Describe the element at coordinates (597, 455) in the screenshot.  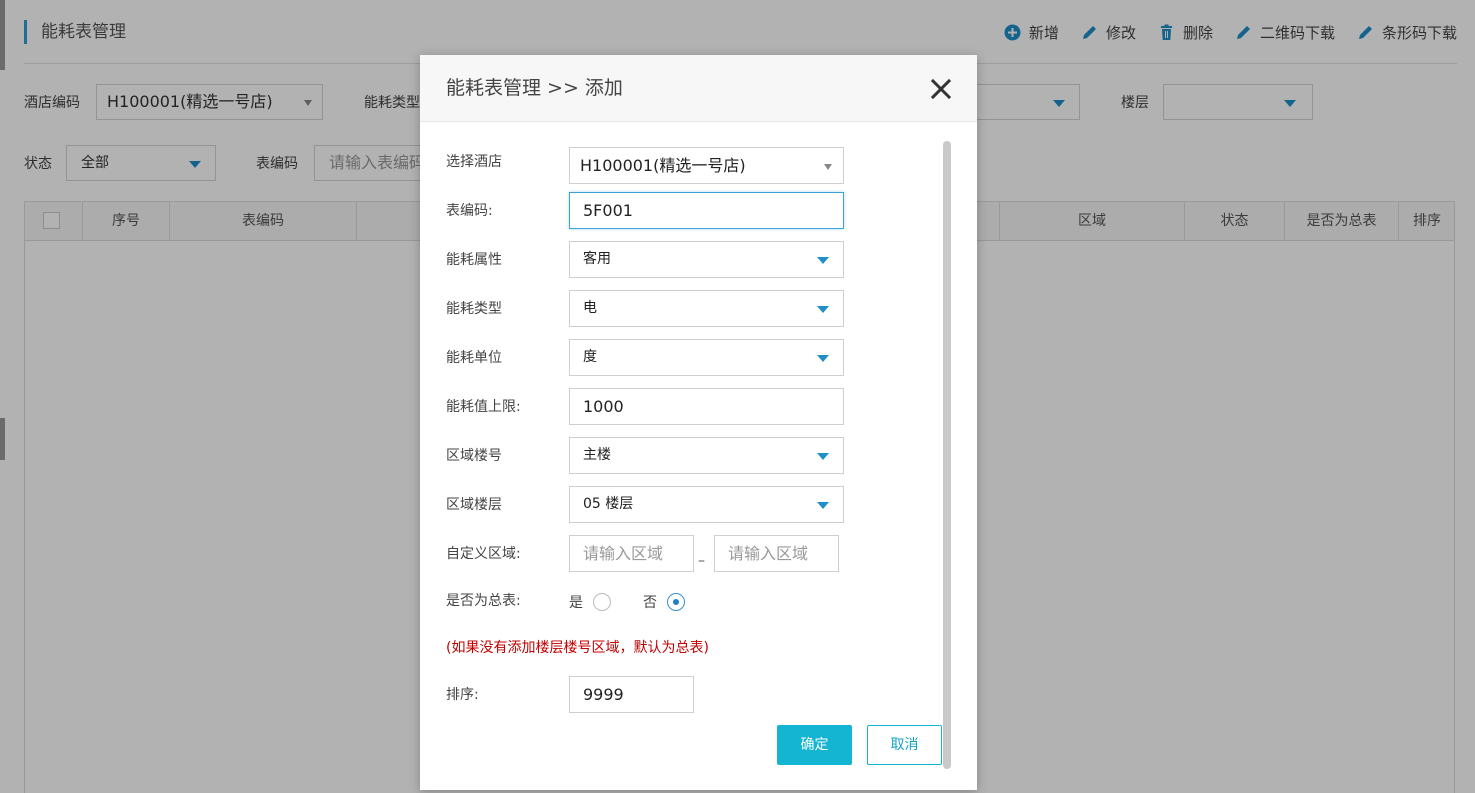
I see `building-select-value: 主楼` at that location.